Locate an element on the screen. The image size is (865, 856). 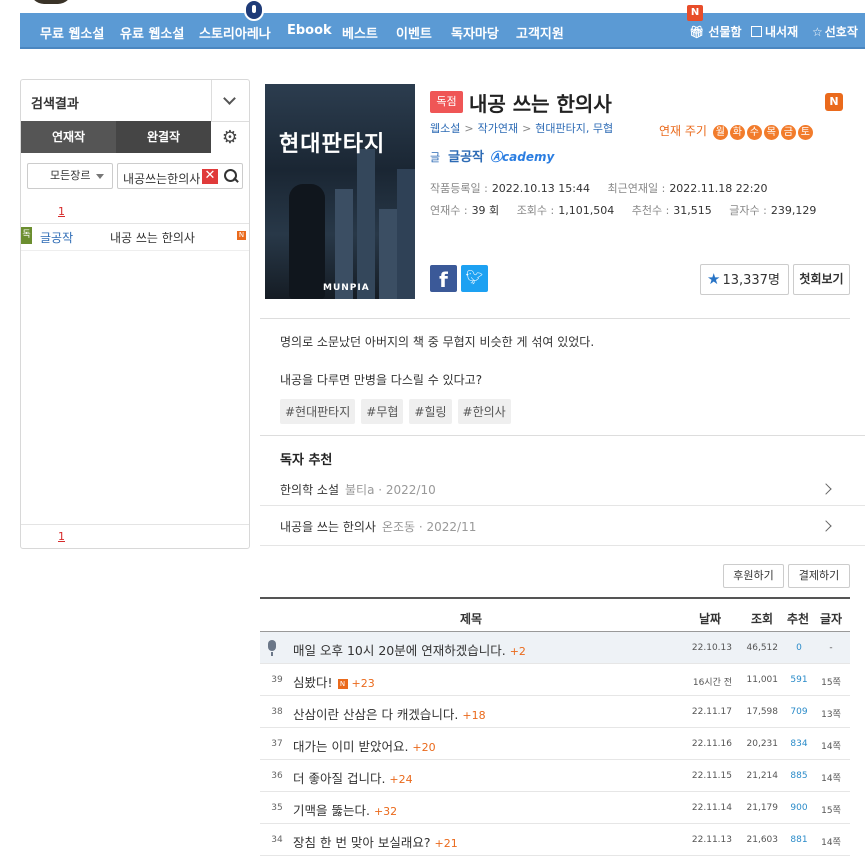
episode-rec: 0 is located at coordinates (799, 648).